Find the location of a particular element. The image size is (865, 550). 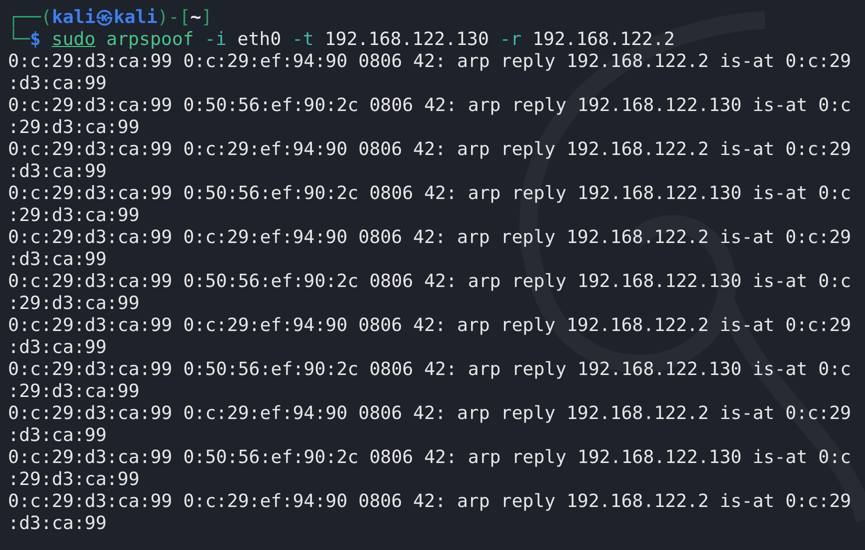

prompt-symbol: $ is located at coordinates (35, 40).